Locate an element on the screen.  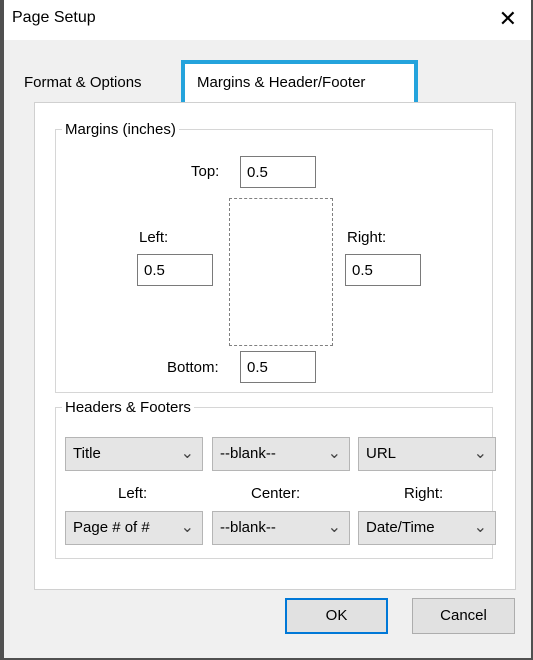
select-value: Title is located at coordinates (87, 453).